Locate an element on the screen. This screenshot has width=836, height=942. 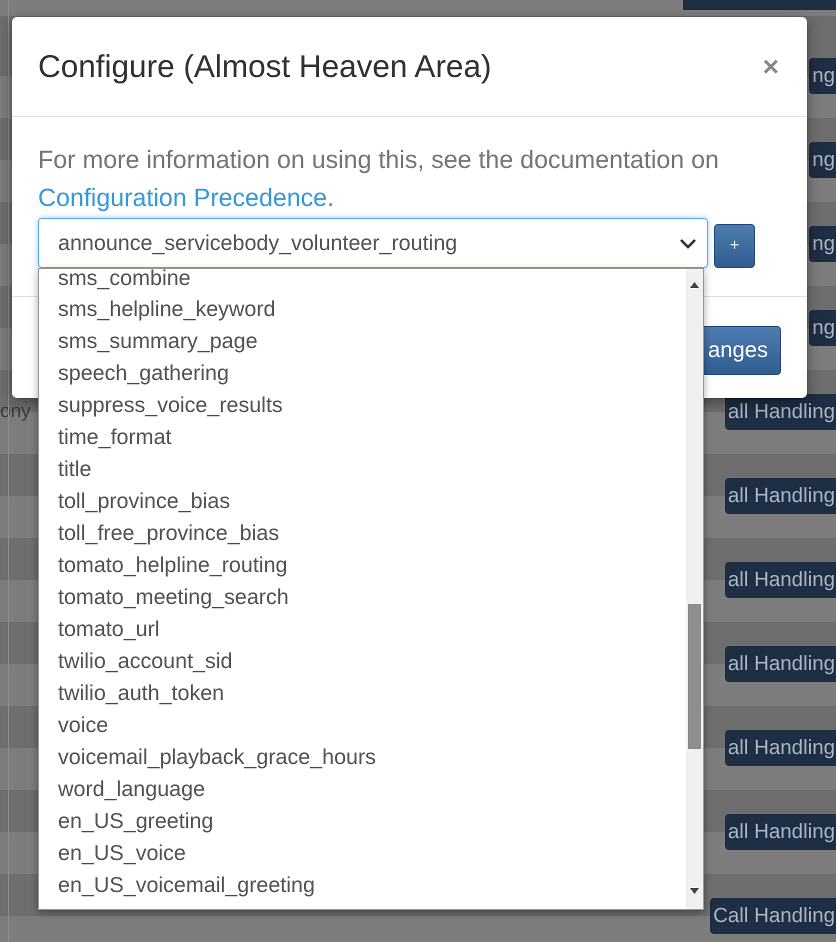
dropdown-option: title is located at coordinates (362, 469).